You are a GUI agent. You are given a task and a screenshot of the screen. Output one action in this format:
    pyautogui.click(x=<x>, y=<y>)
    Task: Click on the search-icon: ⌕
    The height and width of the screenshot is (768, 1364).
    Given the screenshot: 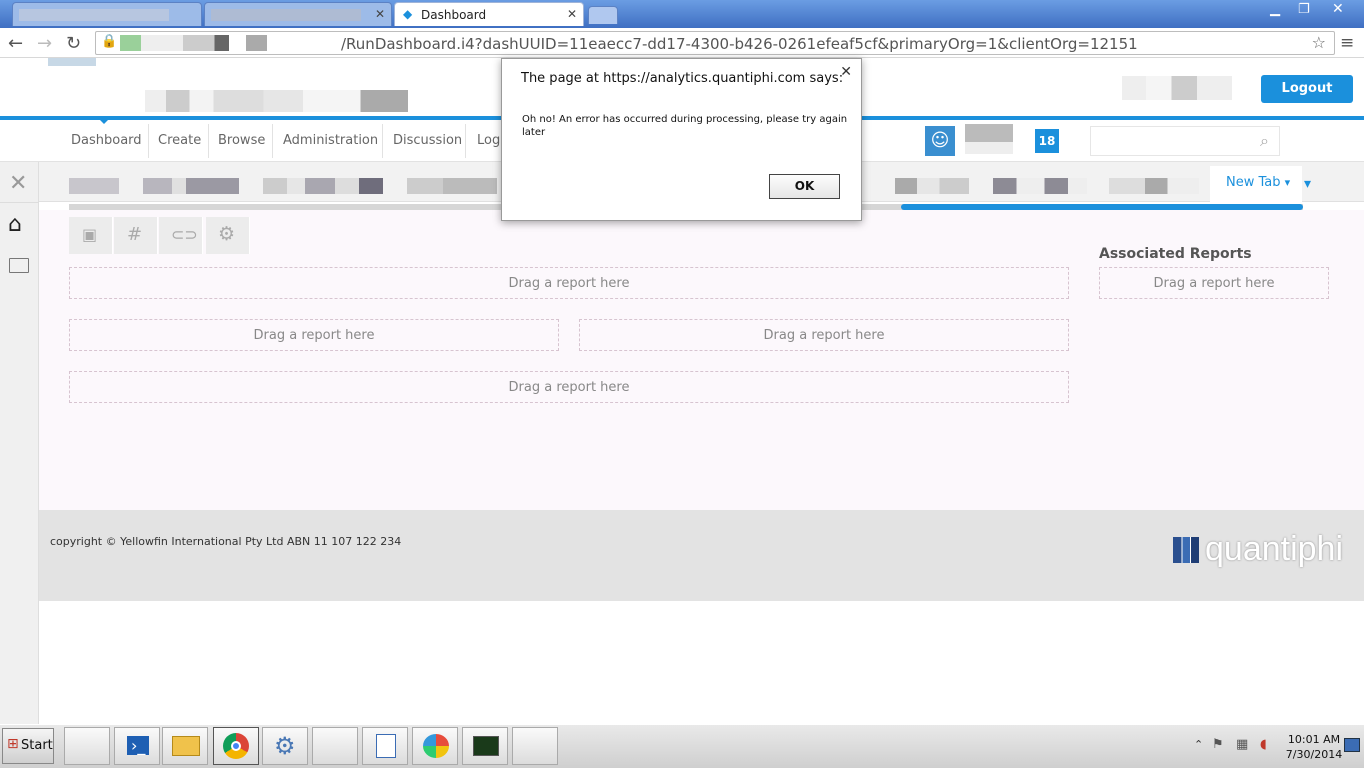 What is the action you would take?
    pyautogui.click(x=1264, y=141)
    